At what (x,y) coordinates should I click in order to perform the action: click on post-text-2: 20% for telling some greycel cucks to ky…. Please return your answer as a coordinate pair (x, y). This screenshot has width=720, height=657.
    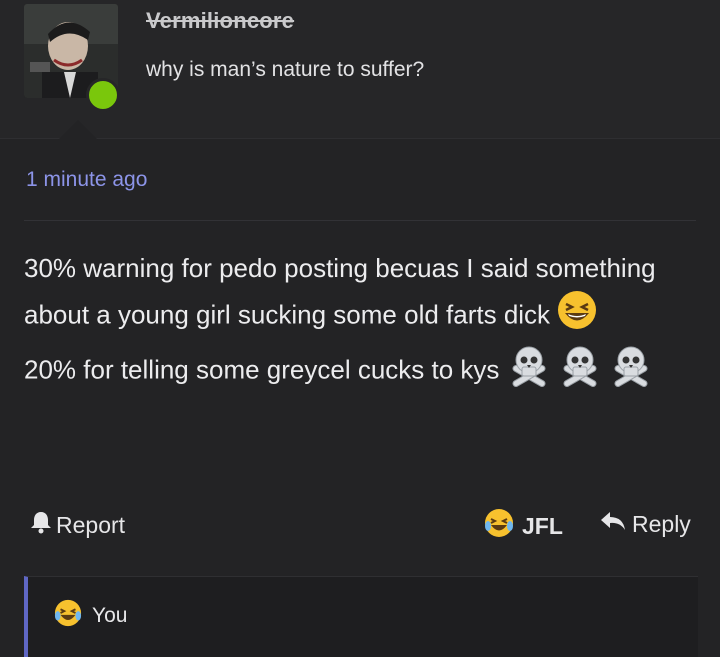
    Looking at the image, I should click on (360, 371).